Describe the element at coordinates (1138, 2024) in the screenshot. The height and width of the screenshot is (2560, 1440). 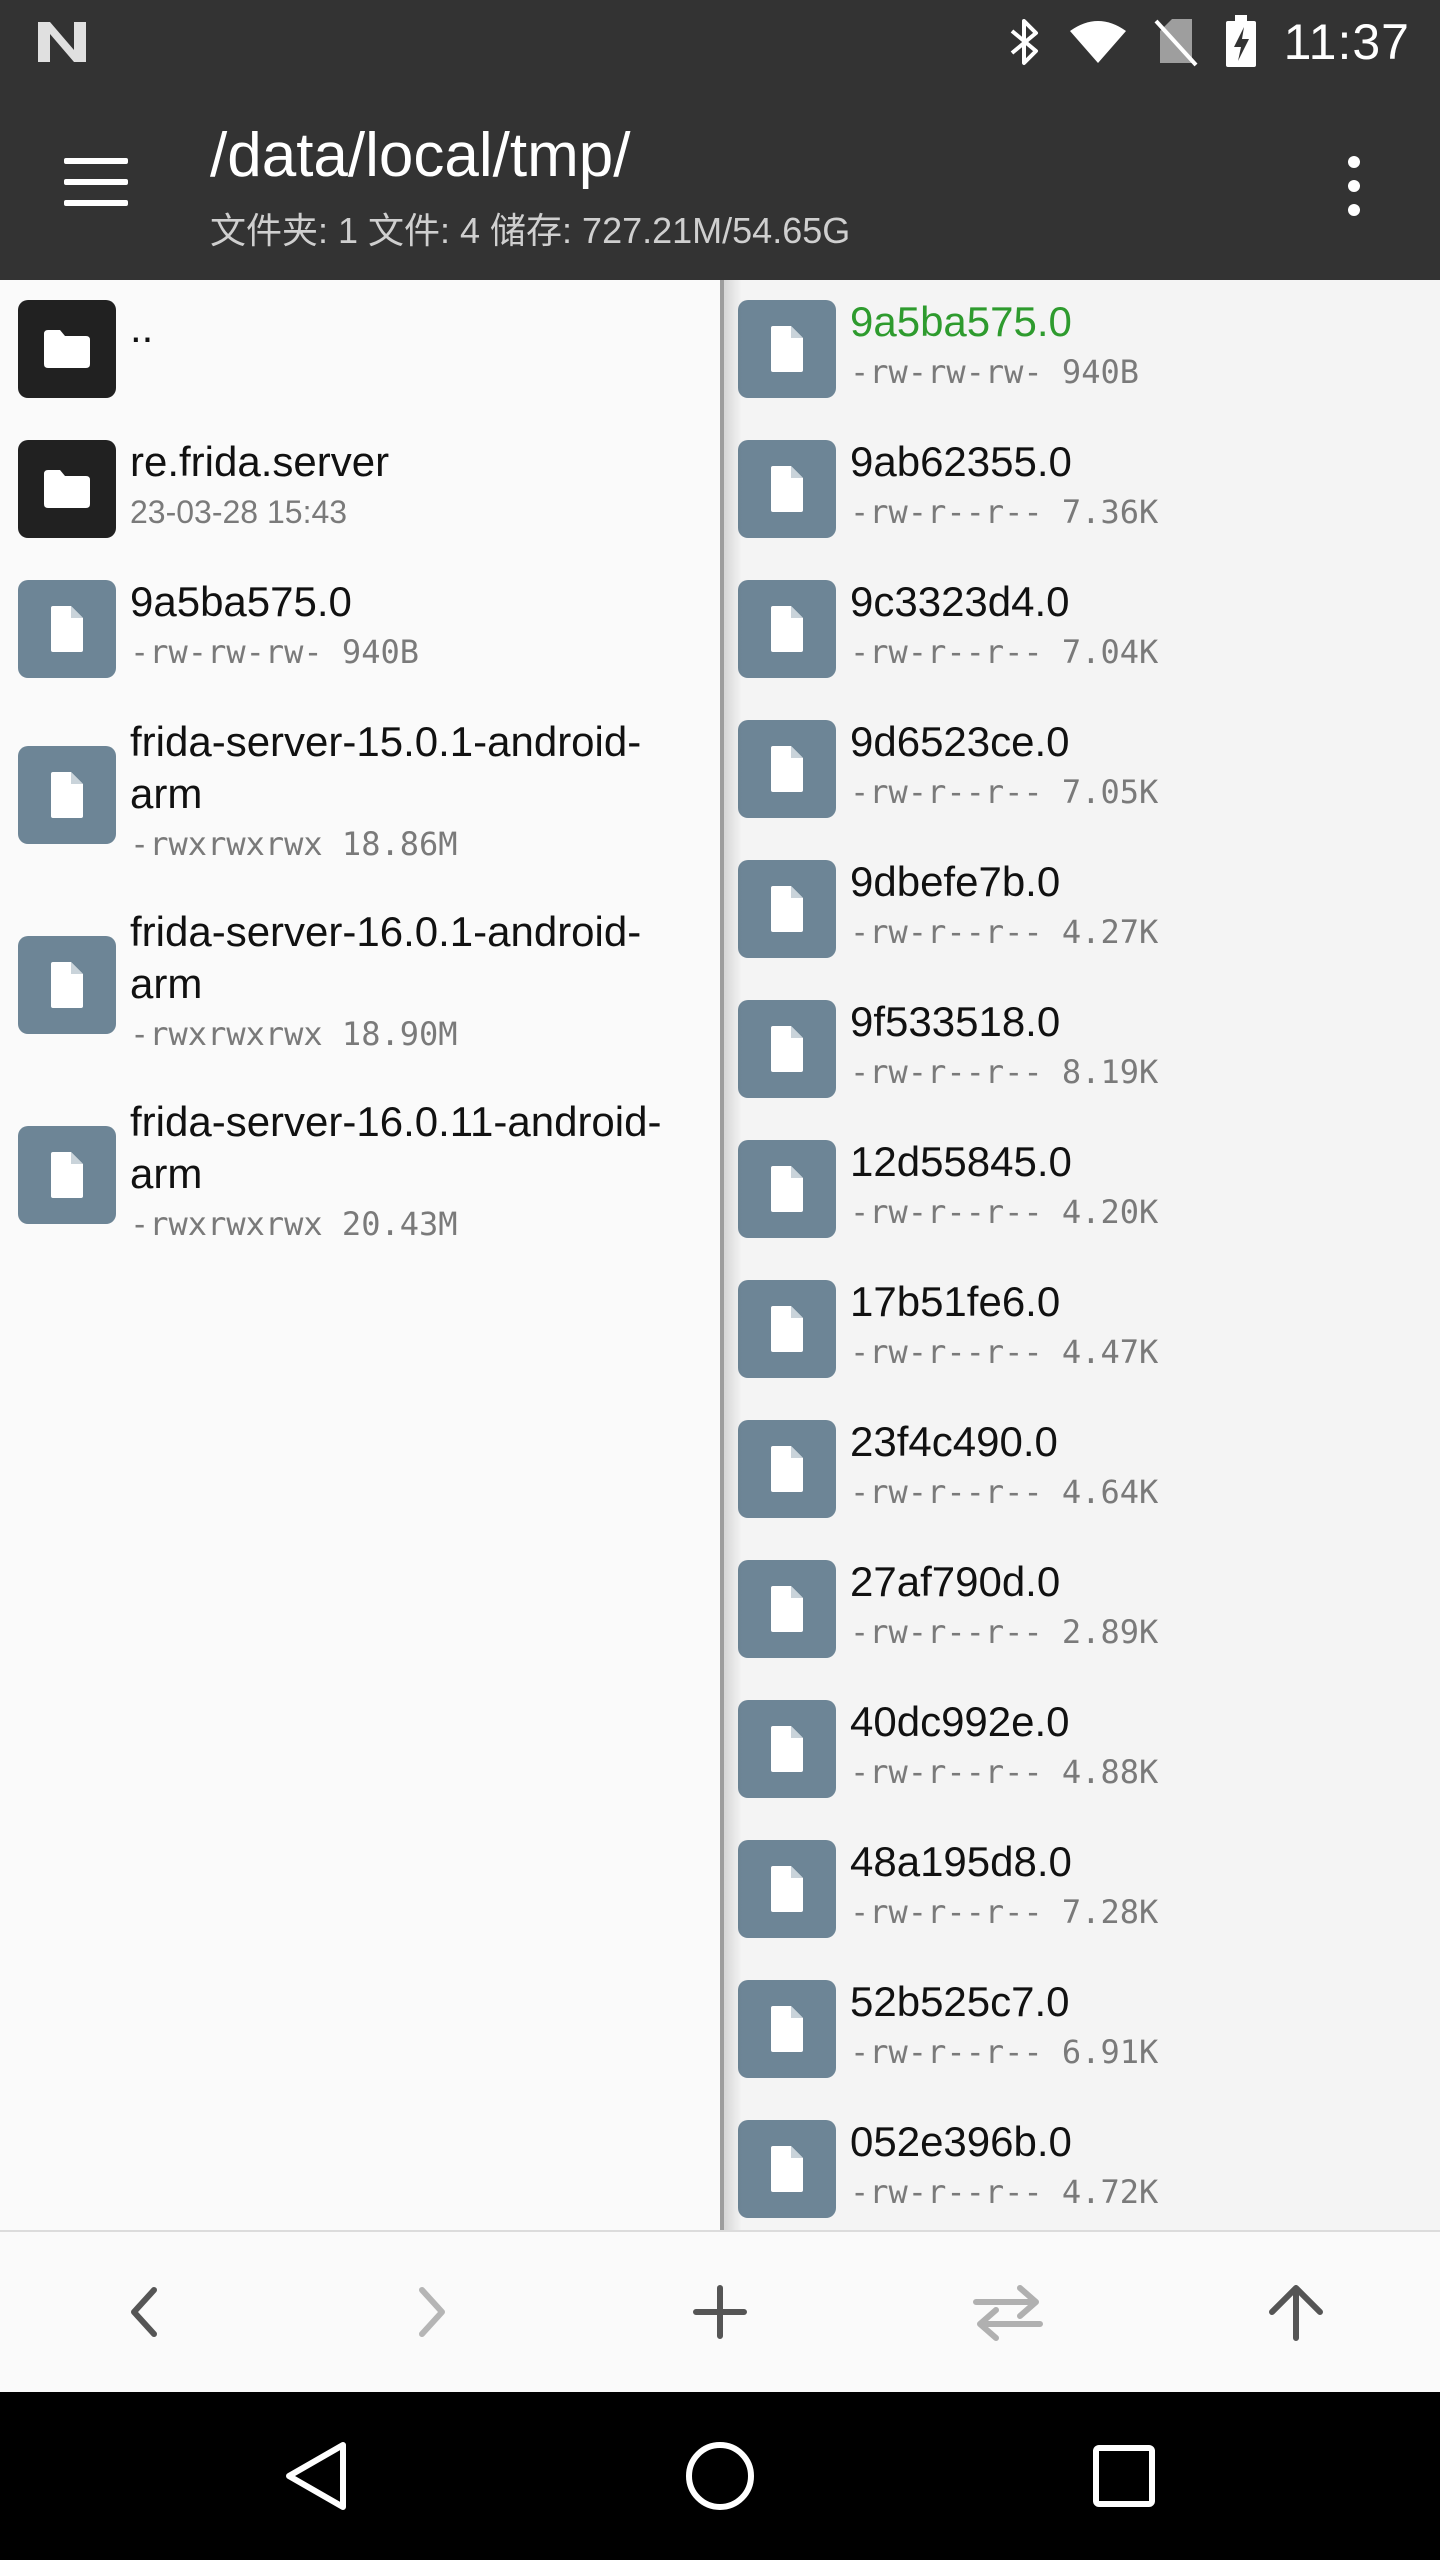
I see `row-text: 52b525c7.0 -rw-r--r-- 6.91K` at that location.